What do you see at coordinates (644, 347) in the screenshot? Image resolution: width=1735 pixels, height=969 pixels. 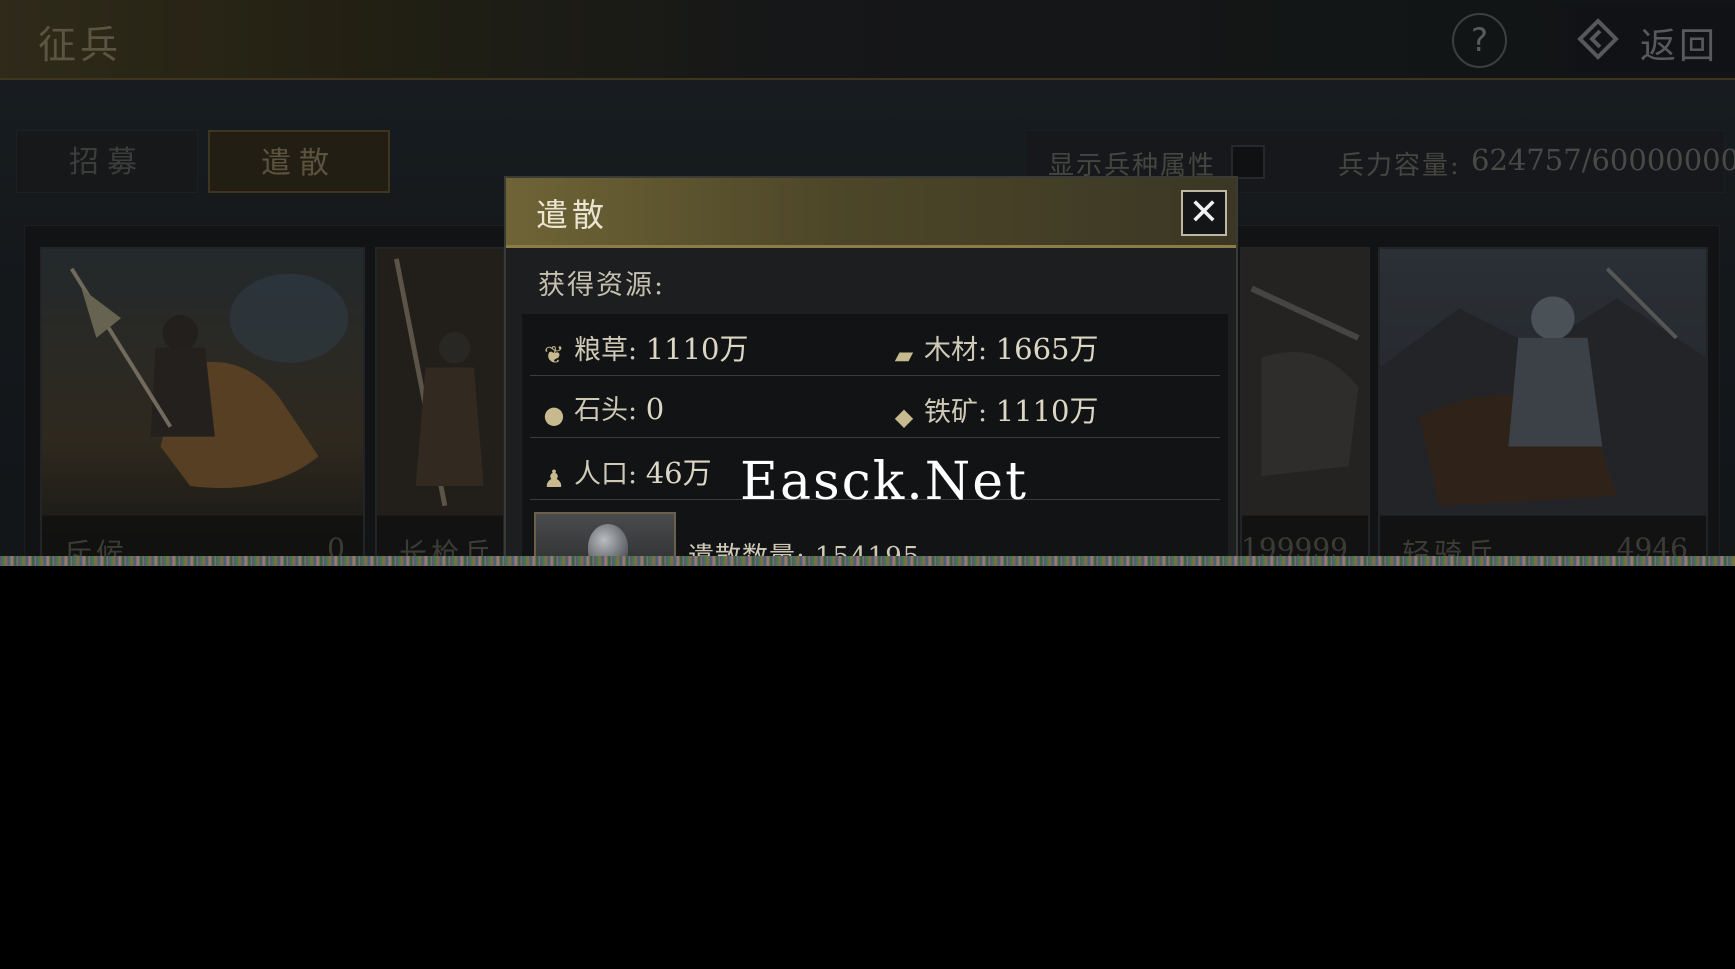 I see `resource-grain: ❦ 粮草: 1110万` at bounding box center [644, 347].